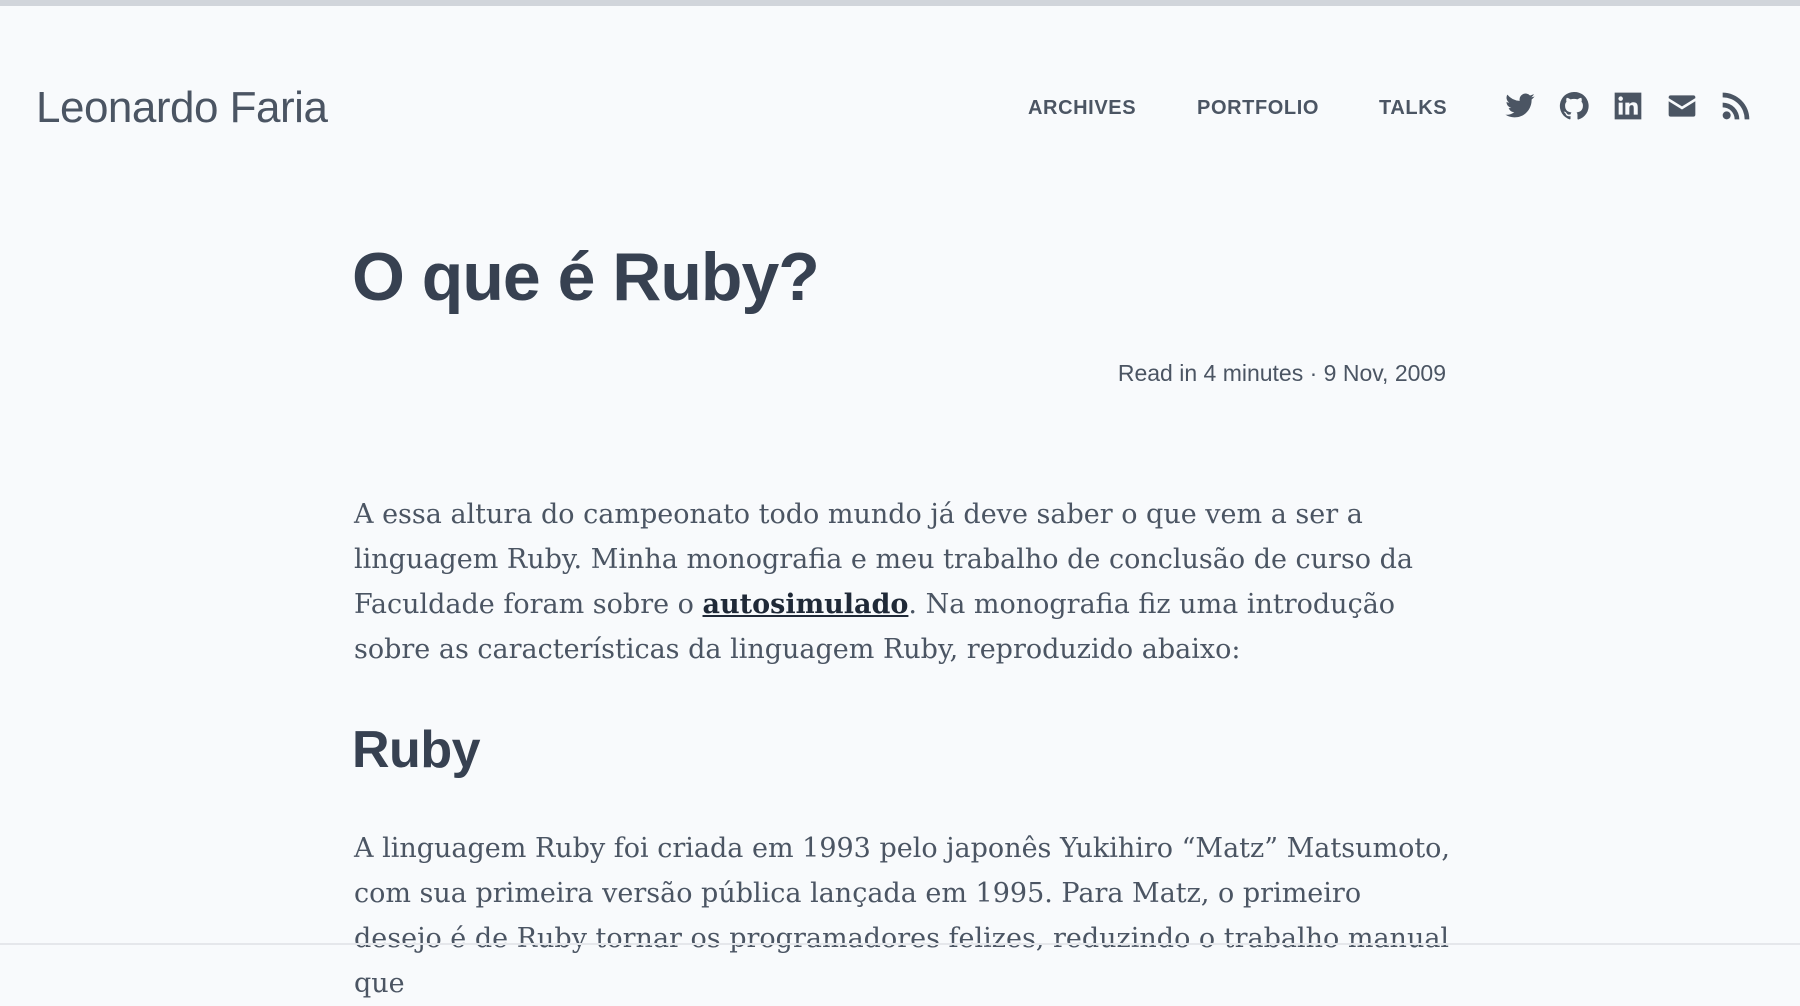 This screenshot has width=1800, height=1006. I want to click on post-title: O que é Ruby?, so click(586, 277).